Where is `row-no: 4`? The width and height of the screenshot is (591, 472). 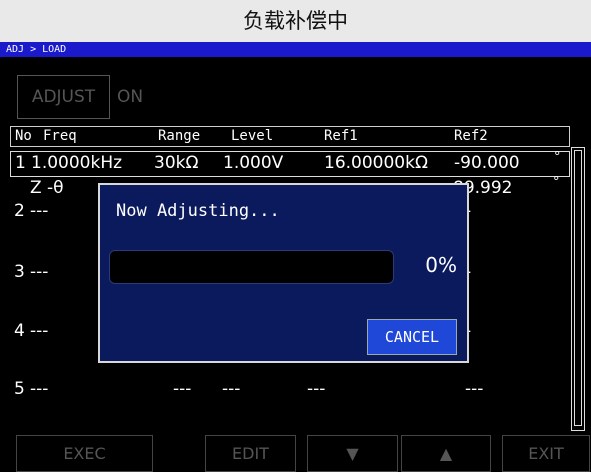 row-no: 4 is located at coordinates (19, 331).